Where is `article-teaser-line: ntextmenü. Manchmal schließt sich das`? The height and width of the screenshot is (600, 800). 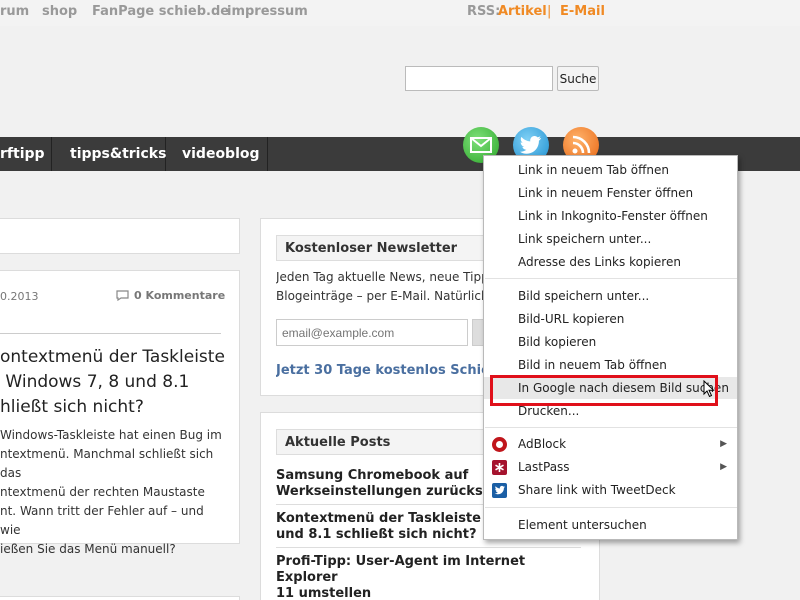 article-teaser-line: ntextmenü. Manchmal schließt sich das is located at coordinates (107, 463).